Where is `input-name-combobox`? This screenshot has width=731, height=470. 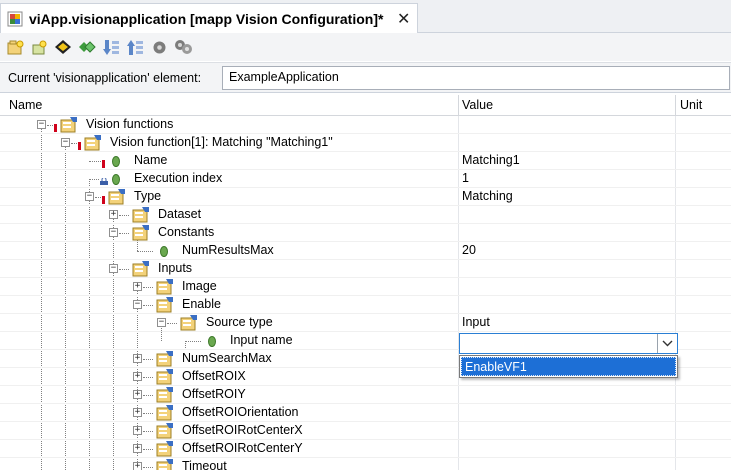
input-name-combobox is located at coordinates (568, 343).